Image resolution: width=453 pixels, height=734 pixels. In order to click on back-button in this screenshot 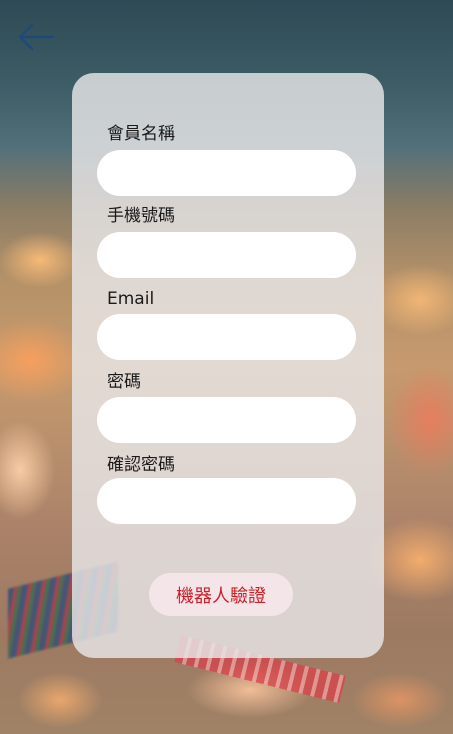, I will do `click(36, 37)`.